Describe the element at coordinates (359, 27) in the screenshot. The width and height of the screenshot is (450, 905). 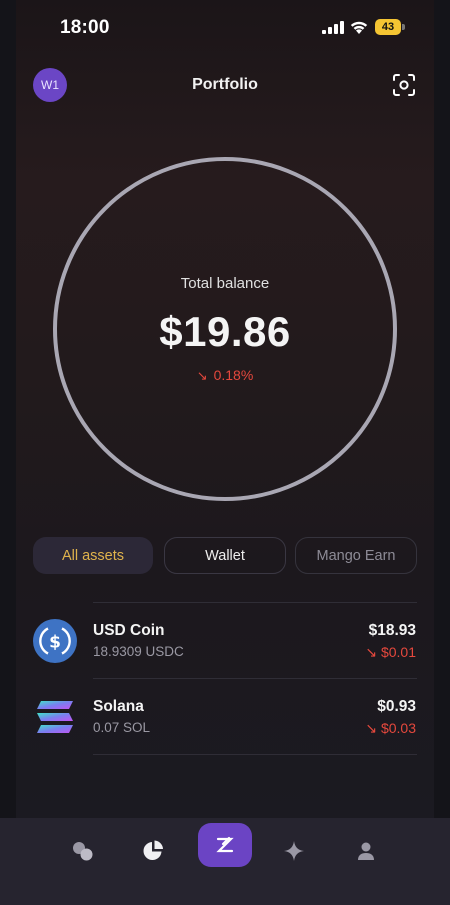
I see `wifi-icon` at that location.